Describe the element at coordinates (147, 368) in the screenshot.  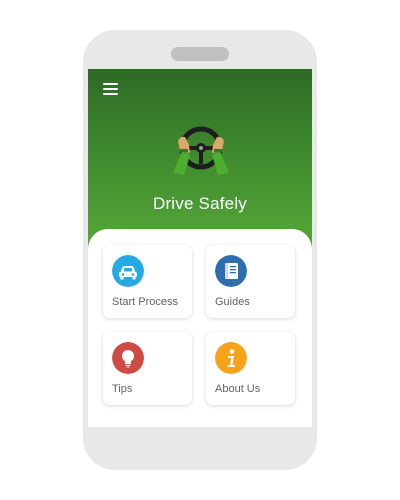
I see `tips-button: Tips` at that location.